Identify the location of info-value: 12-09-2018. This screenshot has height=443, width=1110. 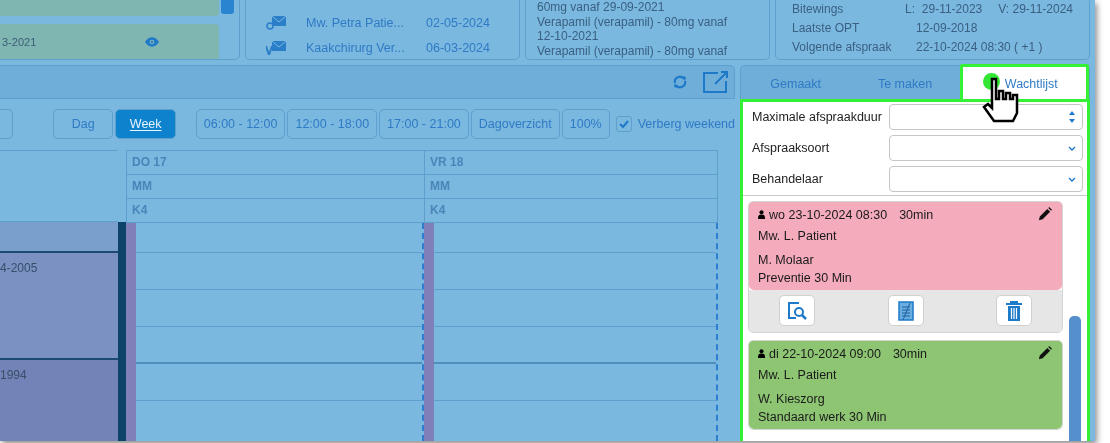
(947, 28).